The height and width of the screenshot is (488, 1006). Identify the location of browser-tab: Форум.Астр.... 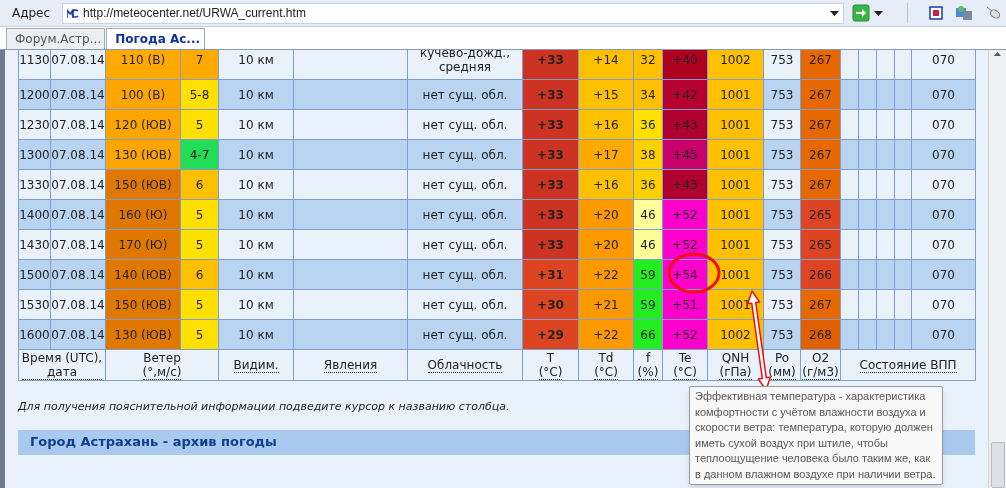
(55, 38).